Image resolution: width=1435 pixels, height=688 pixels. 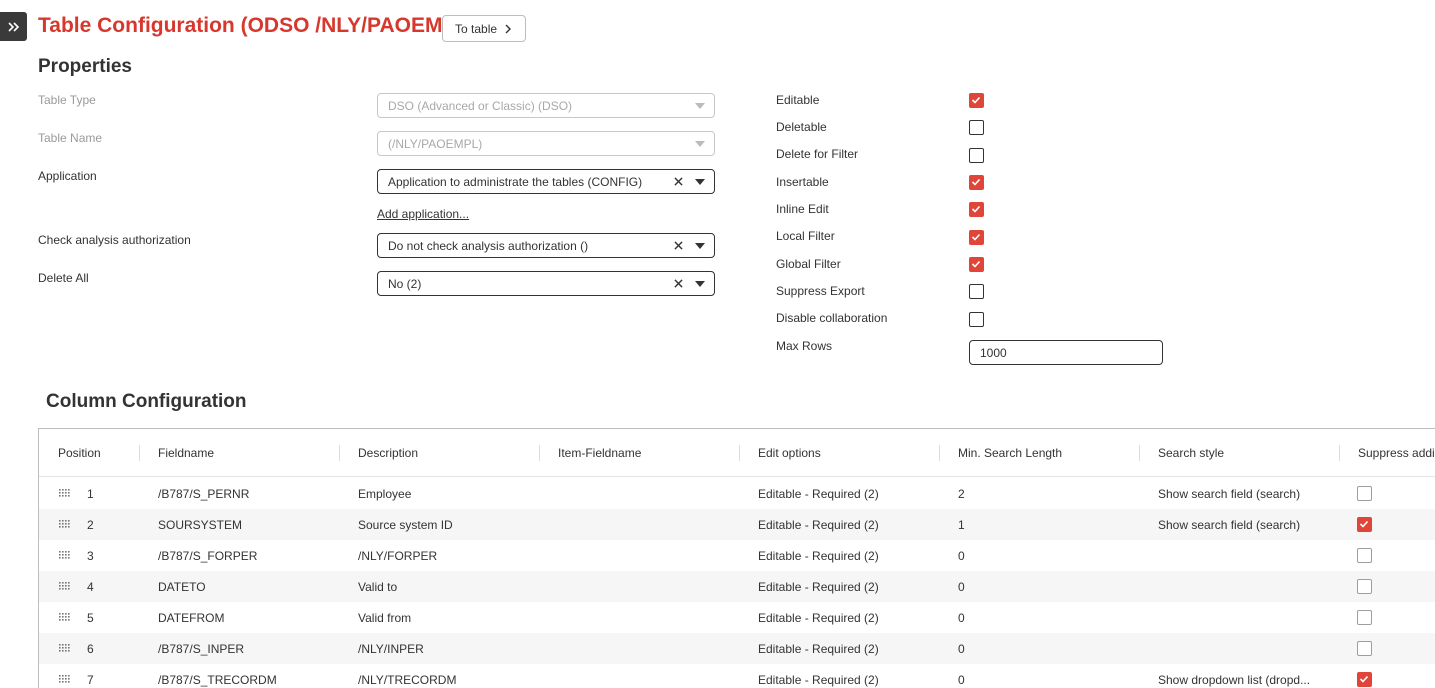 I want to click on cell-min-search-length: 2, so click(x=1048, y=493).